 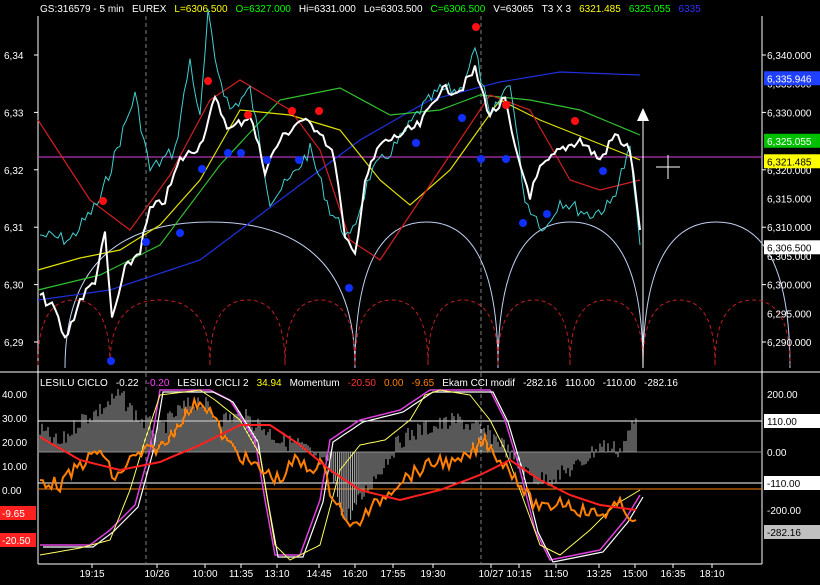 I want to click on svg-text: 6,306.500, so click(x=789, y=248).